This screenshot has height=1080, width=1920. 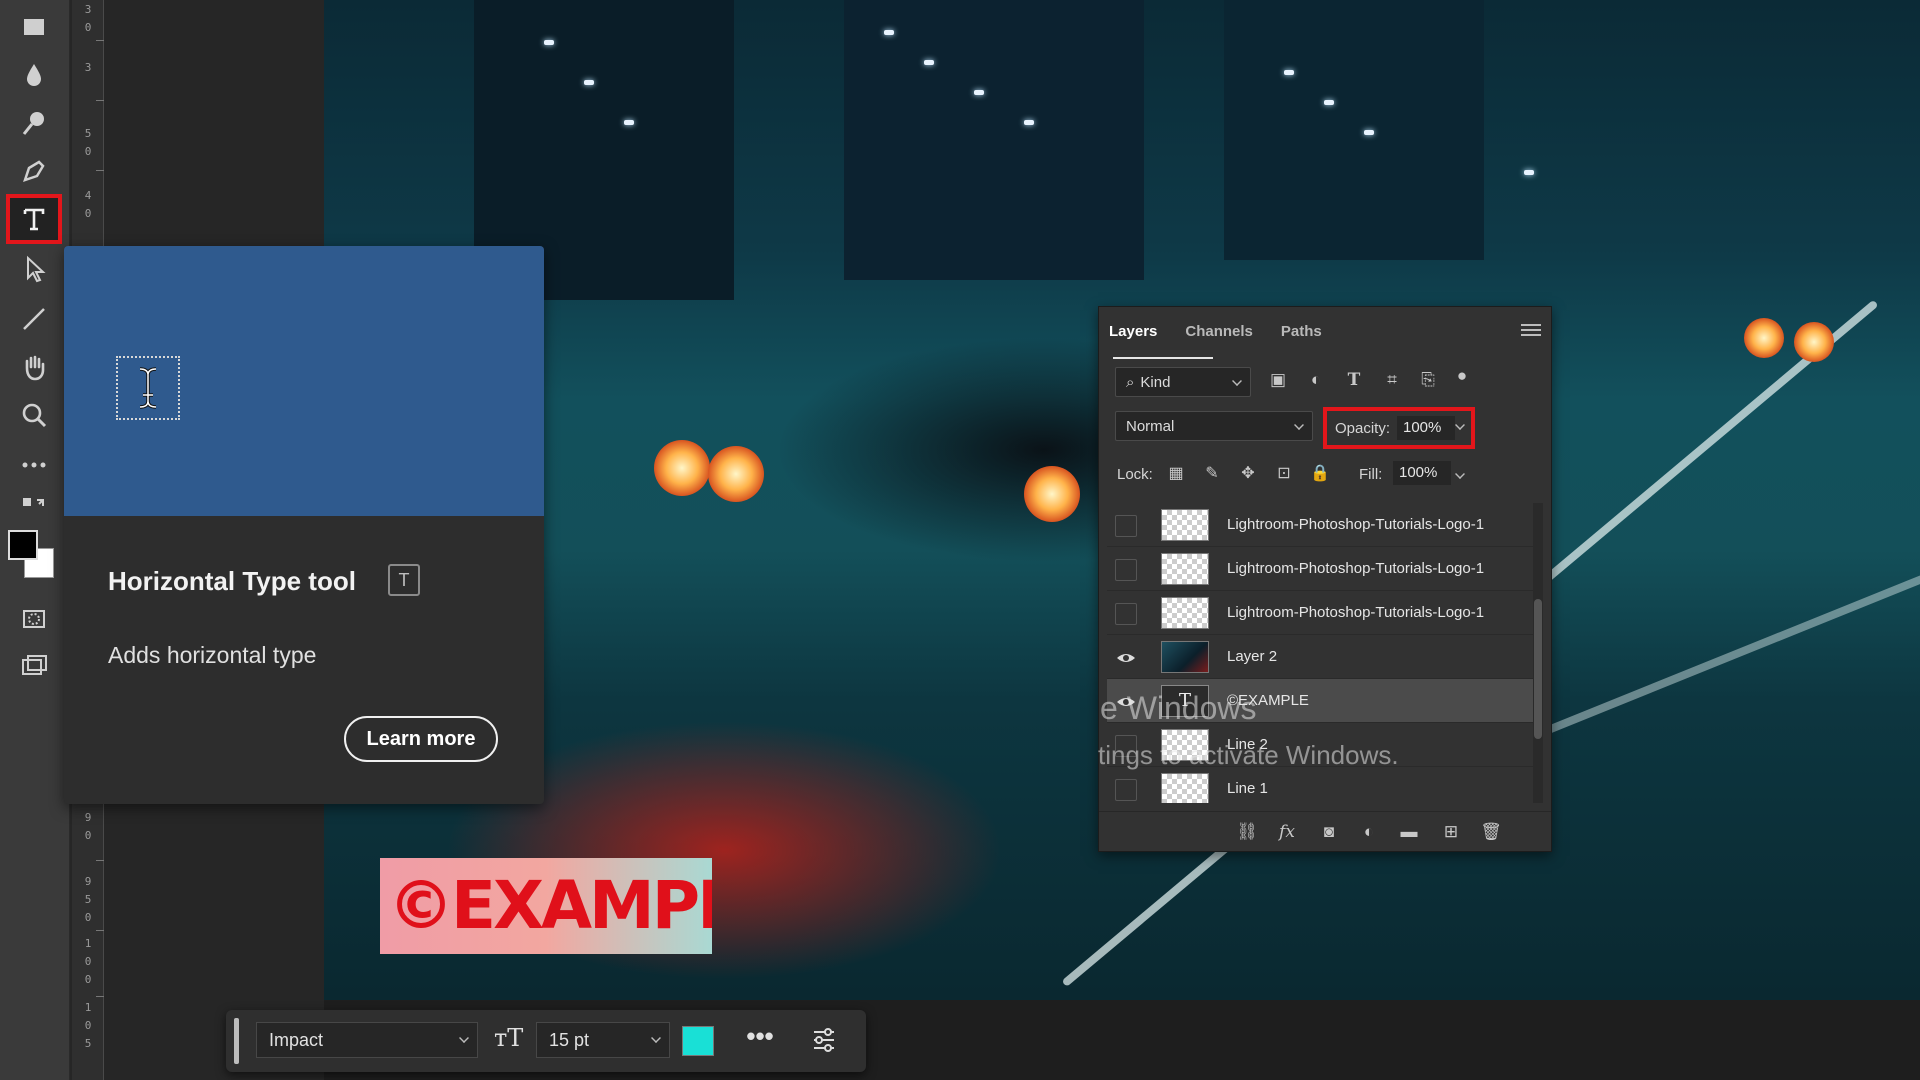 I want to click on opacity-control: Opacity: 100%, so click(x=1399, y=428).